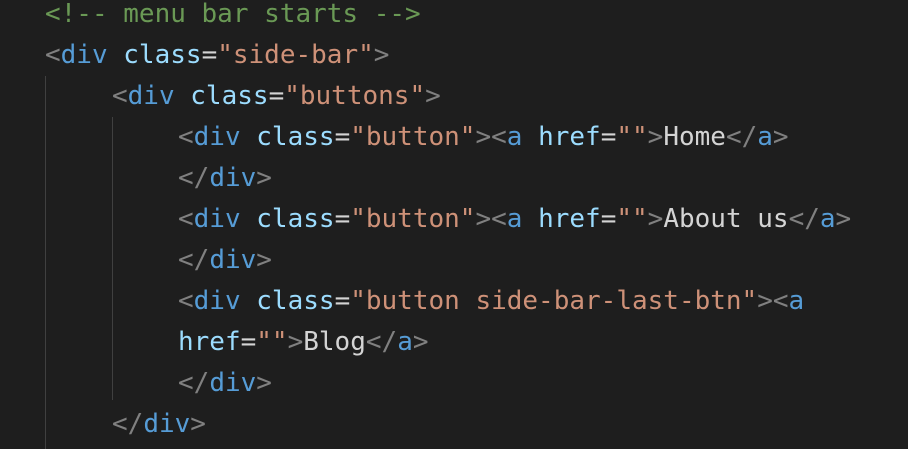 This screenshot has height=449, width=908. Describe the element at coordinates (694, 137) in the screenshot. I see `text-token: Home` at that location.